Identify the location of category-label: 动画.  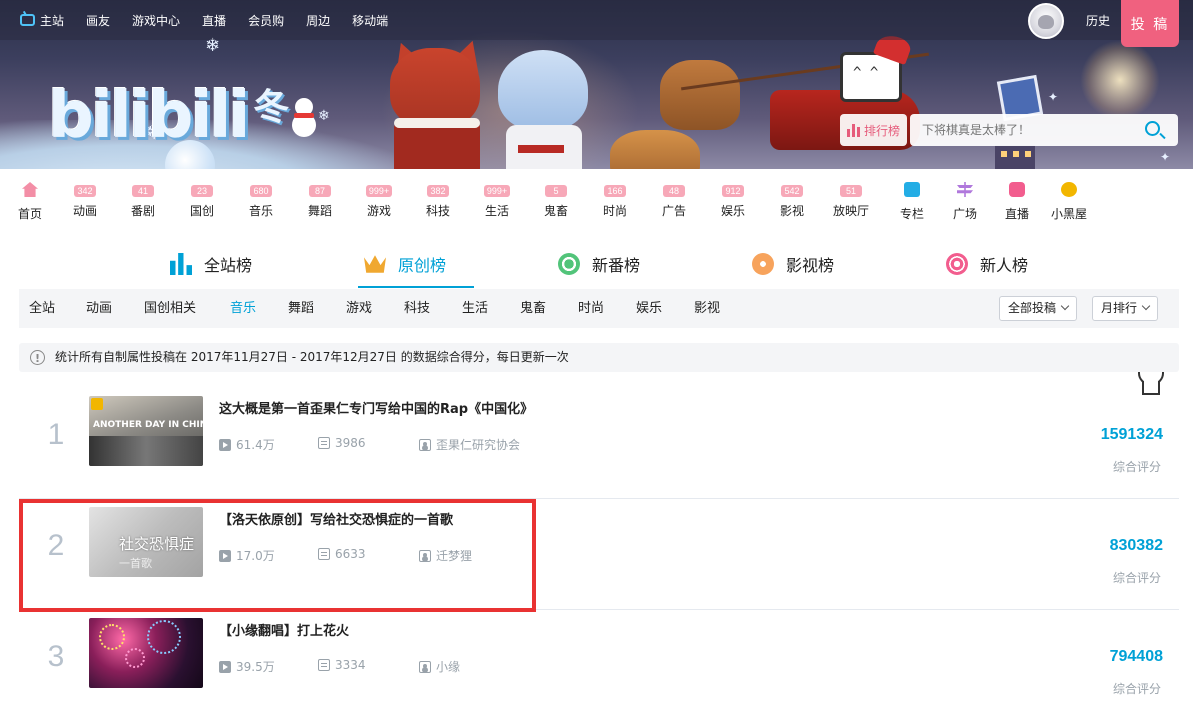
(84, 211).